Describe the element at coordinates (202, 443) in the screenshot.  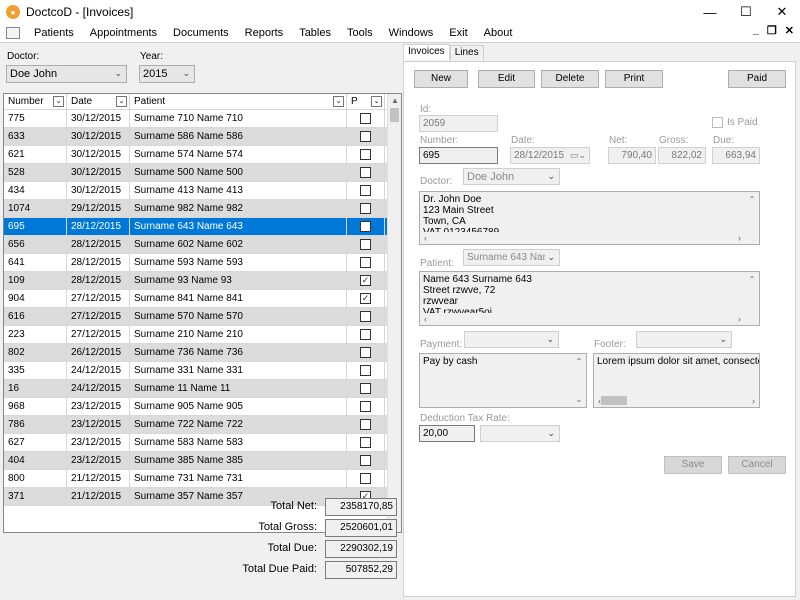
I see `table-row: 627 23/12/2015 Surname 583 Name 583` at that location.